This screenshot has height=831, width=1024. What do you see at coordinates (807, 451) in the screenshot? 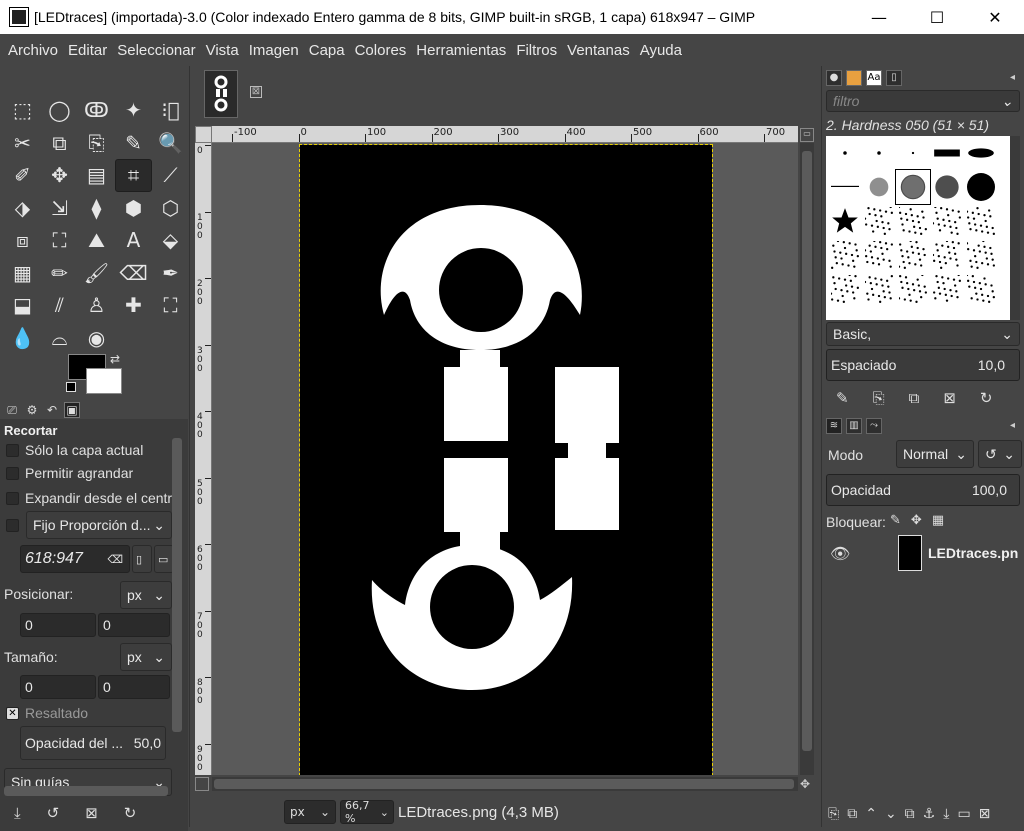
I see `scrollbar-thumb` at bounding box center [807, 451].